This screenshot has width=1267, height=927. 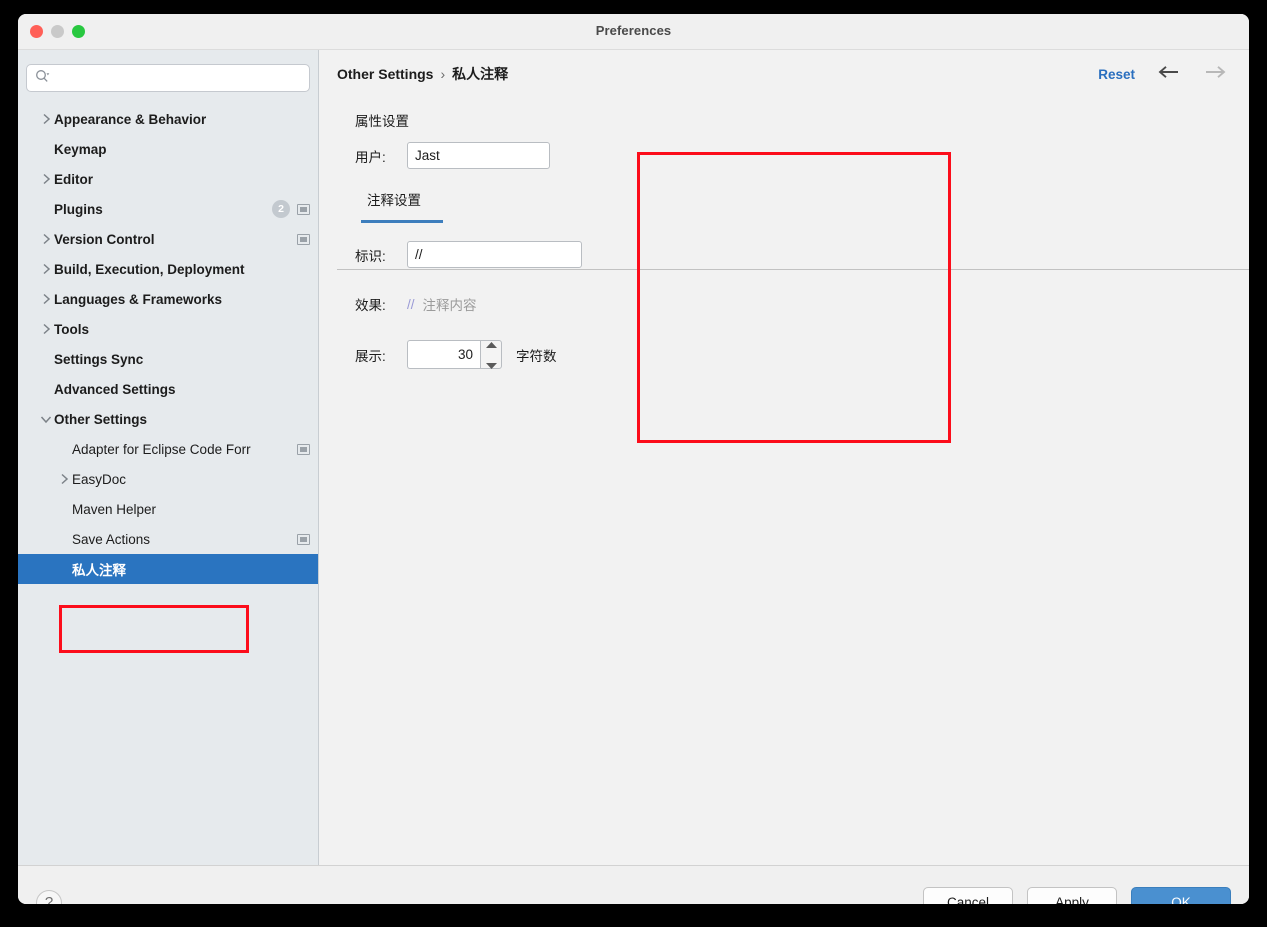 I want to click on apply-rest: pply, so click(x=1076, y=899).